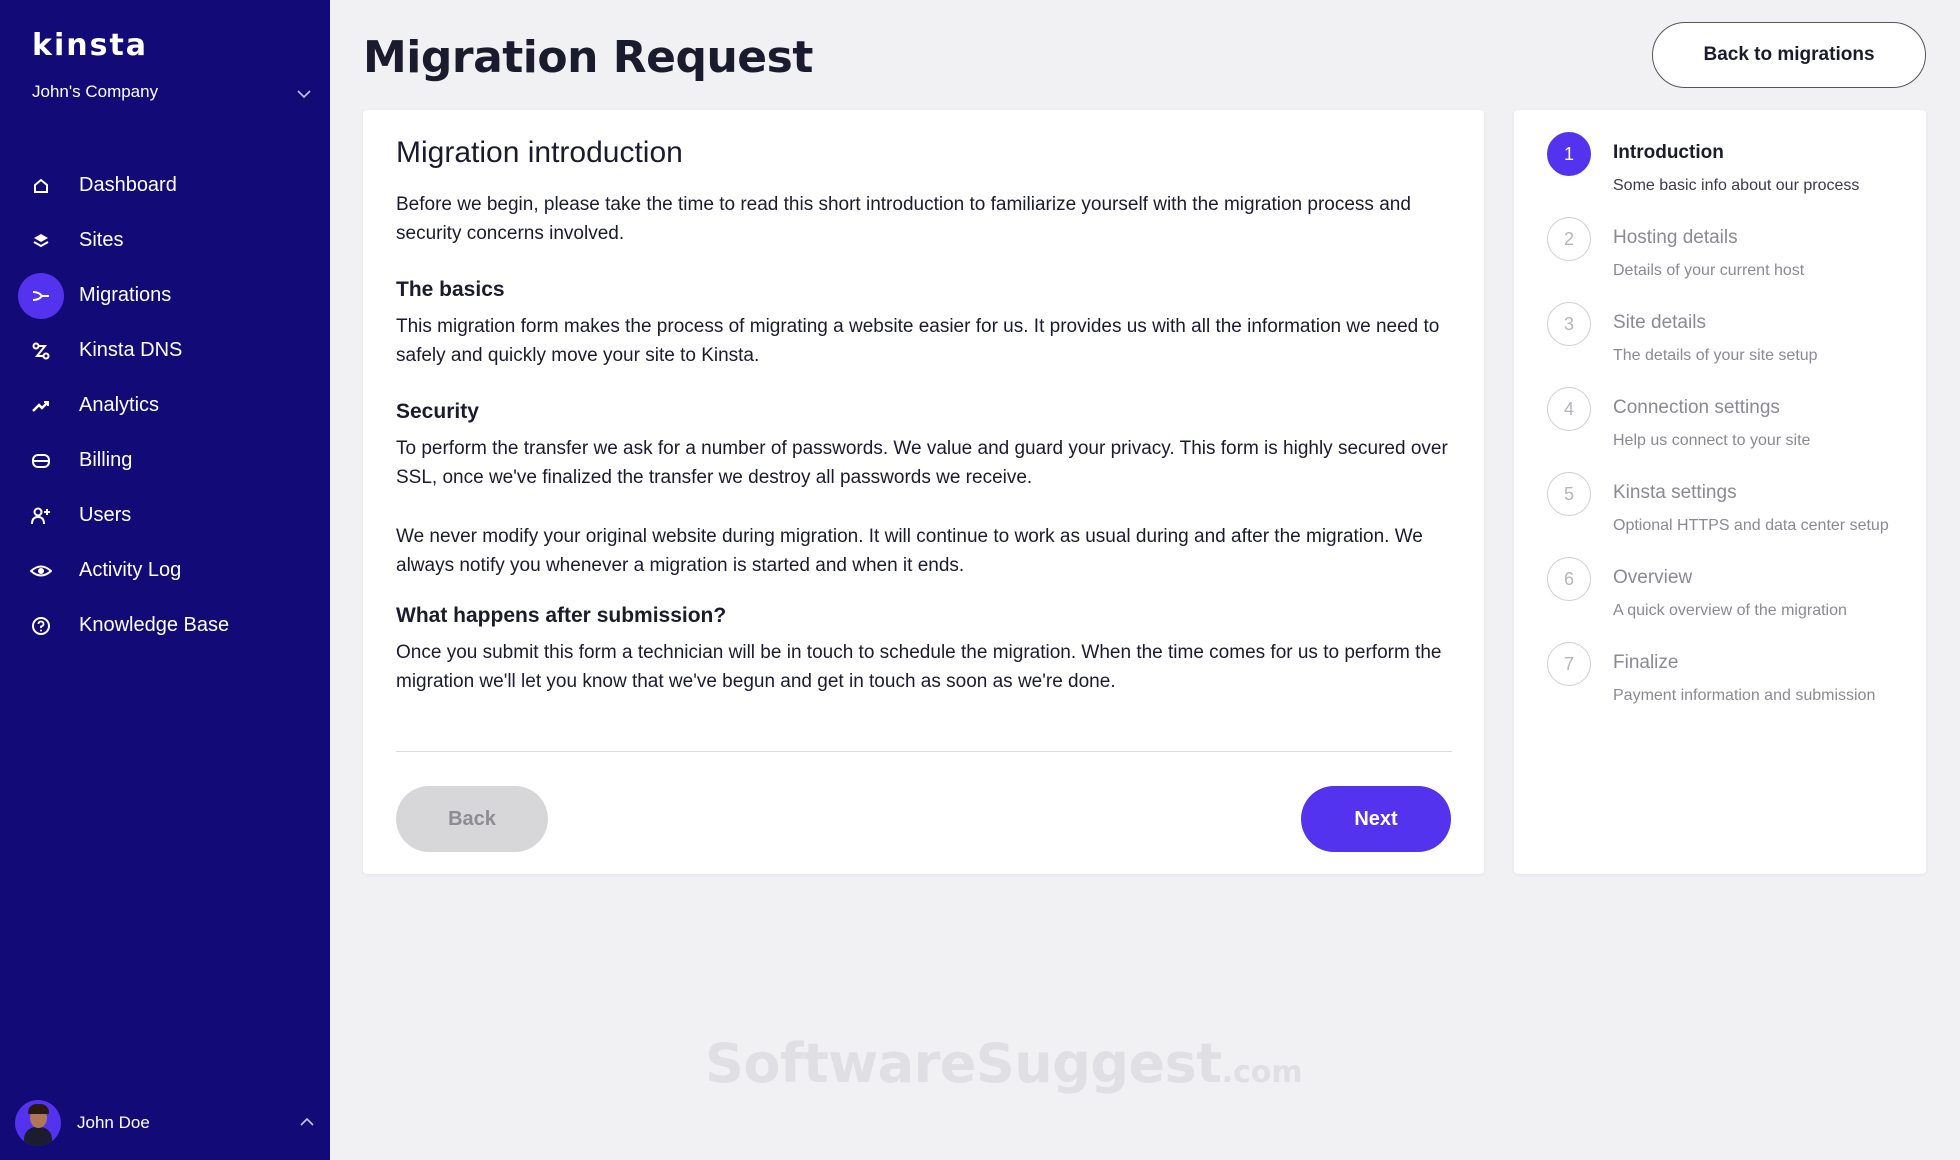 The height and width of the screenshot is (1160, 1960). What do you see at coordinates (1668, 152) in the screenshot?
I see `step-title: Introduction` at bounding box center [1668, 152].